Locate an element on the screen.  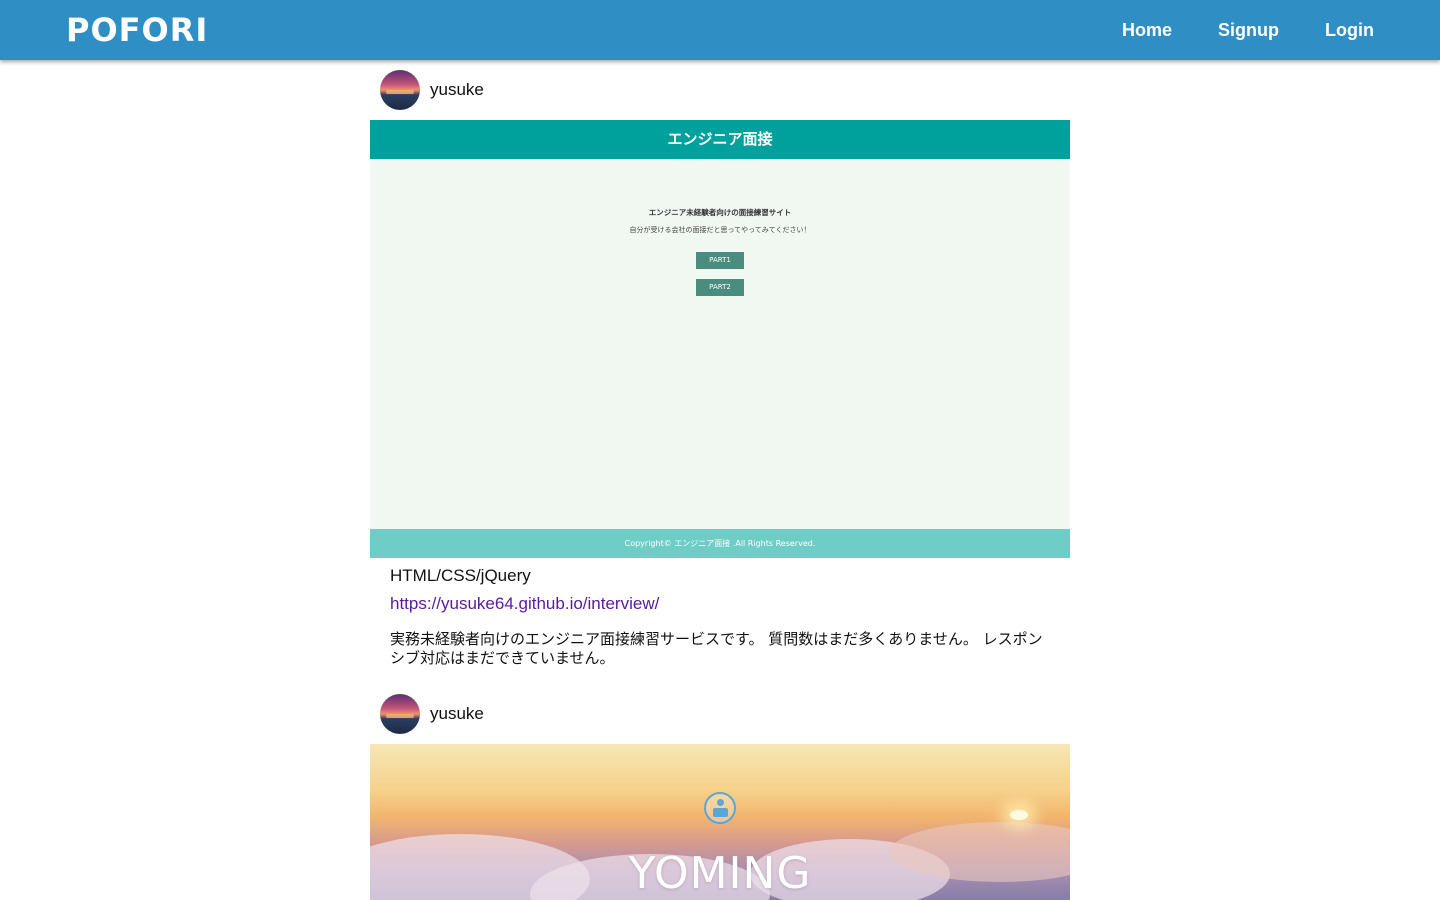
portfolio-link: https://yusuke64.github.io/interview/ is located at coordinates (720, 604).